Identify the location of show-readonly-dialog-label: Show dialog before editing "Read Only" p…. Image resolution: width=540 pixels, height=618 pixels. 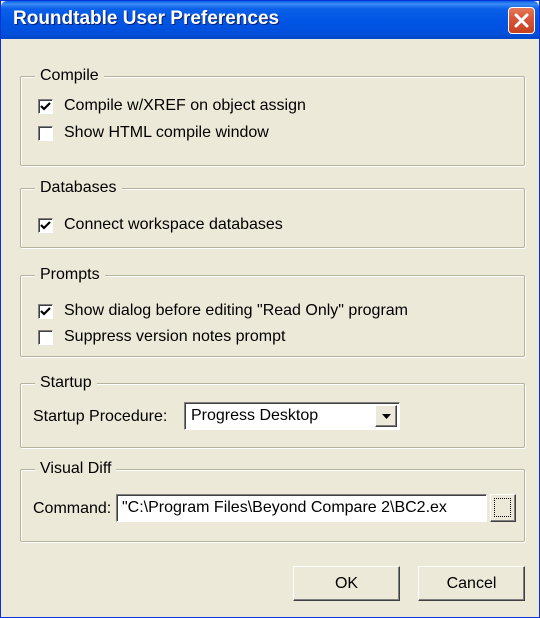
(236, 310).